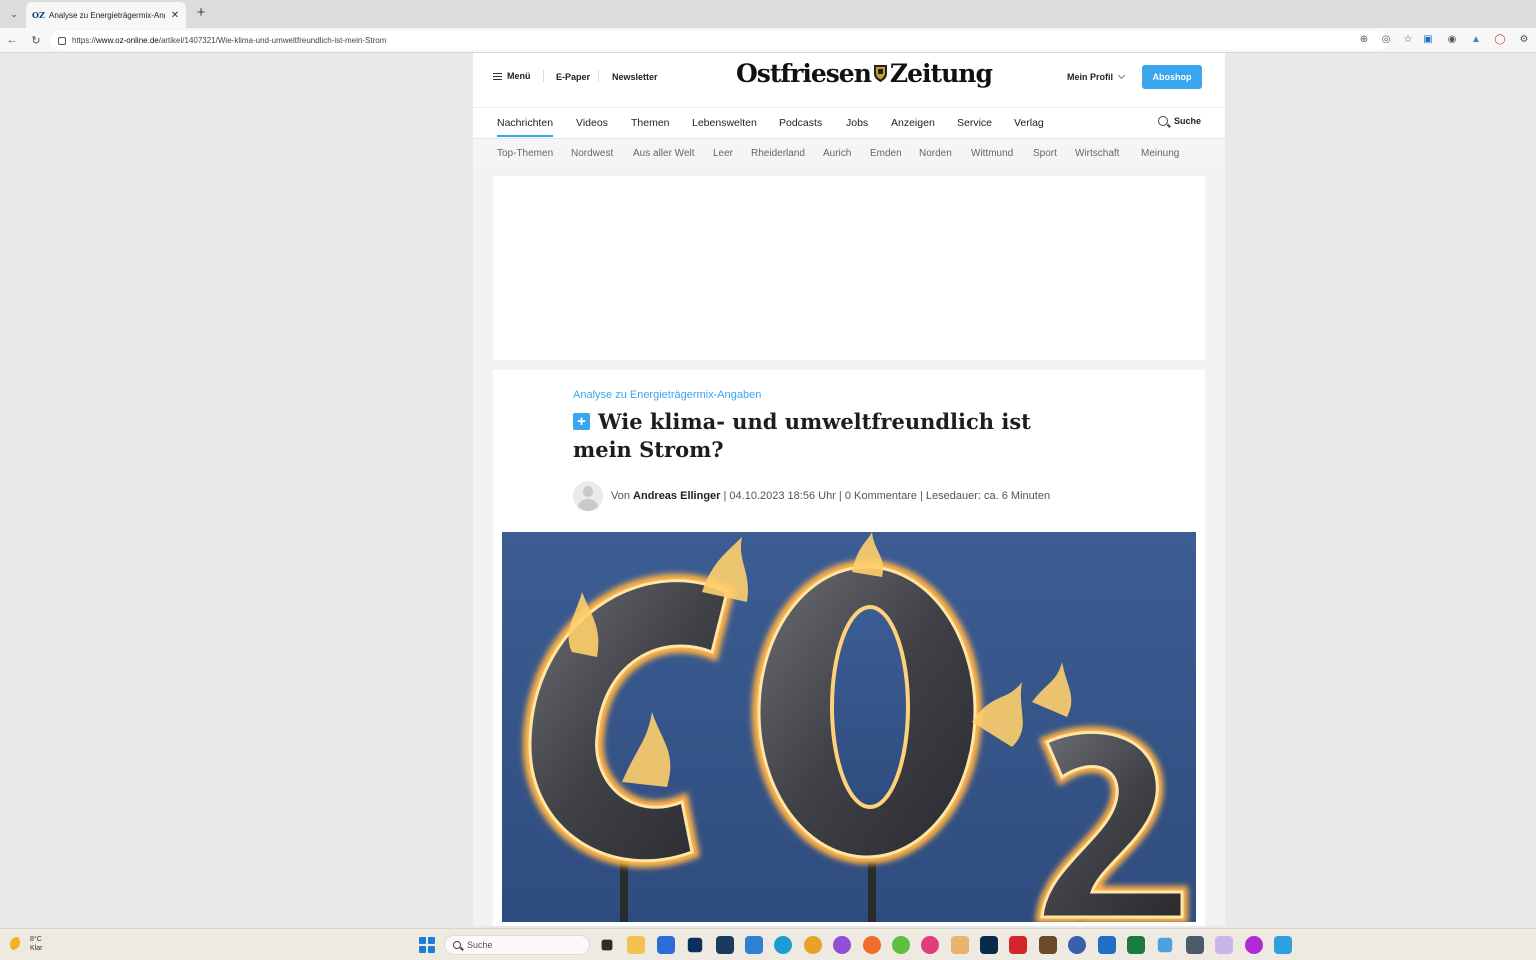 The image size is (1536, 960). Describe the element at coordinates (1428, 39) in the screenshot. I see `screenshot-icon: ▣` at that location.